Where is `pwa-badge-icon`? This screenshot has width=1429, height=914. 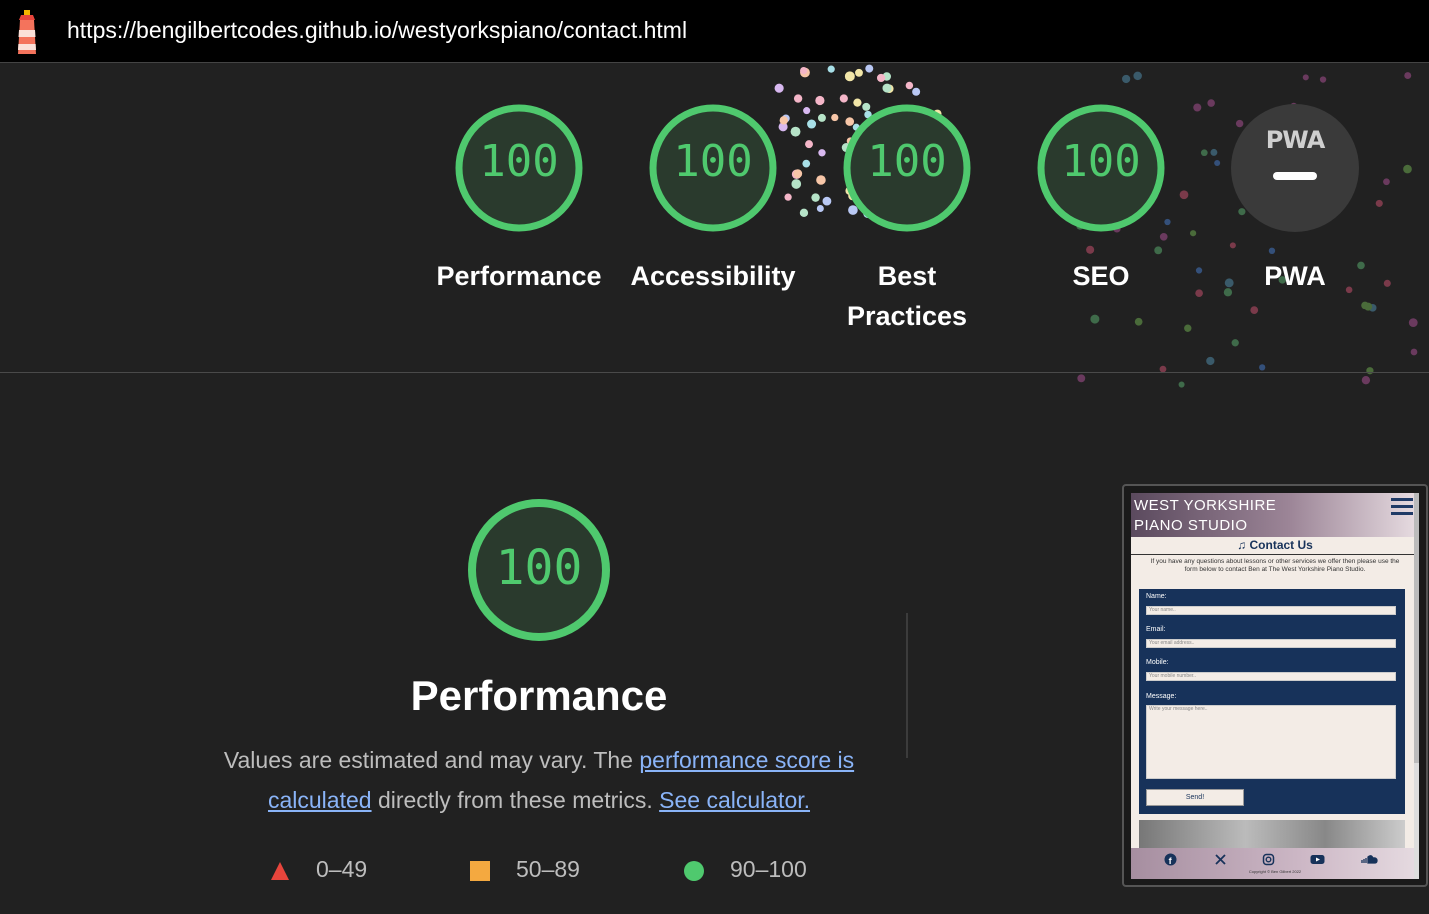 pwa-badge-icon is located at coordinates (1295, 168).